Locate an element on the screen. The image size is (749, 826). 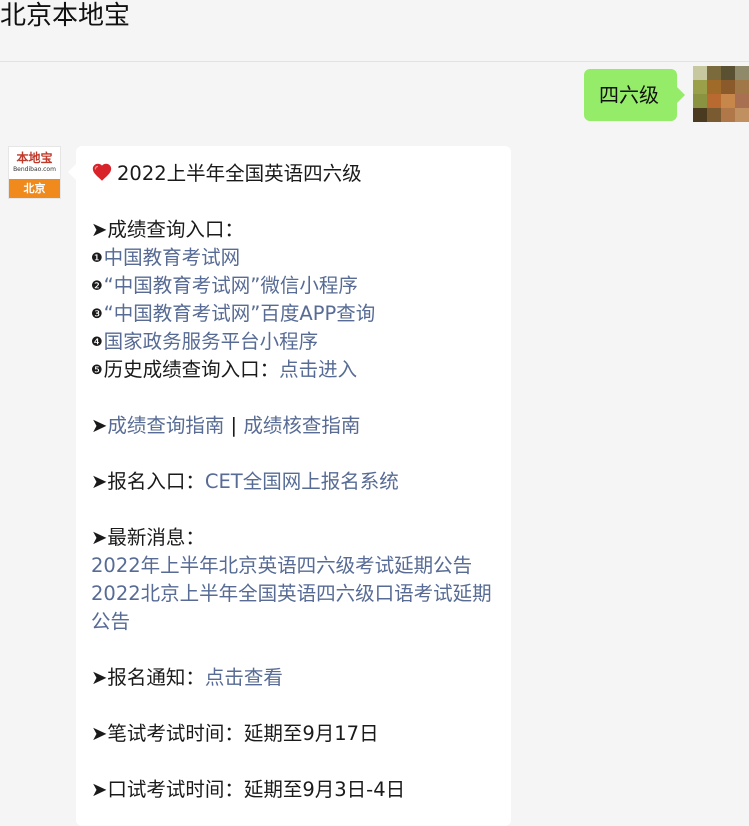
written-time-line: ➤笔试考试时间：延期至9月17日 is located at coordinates (293, 734).